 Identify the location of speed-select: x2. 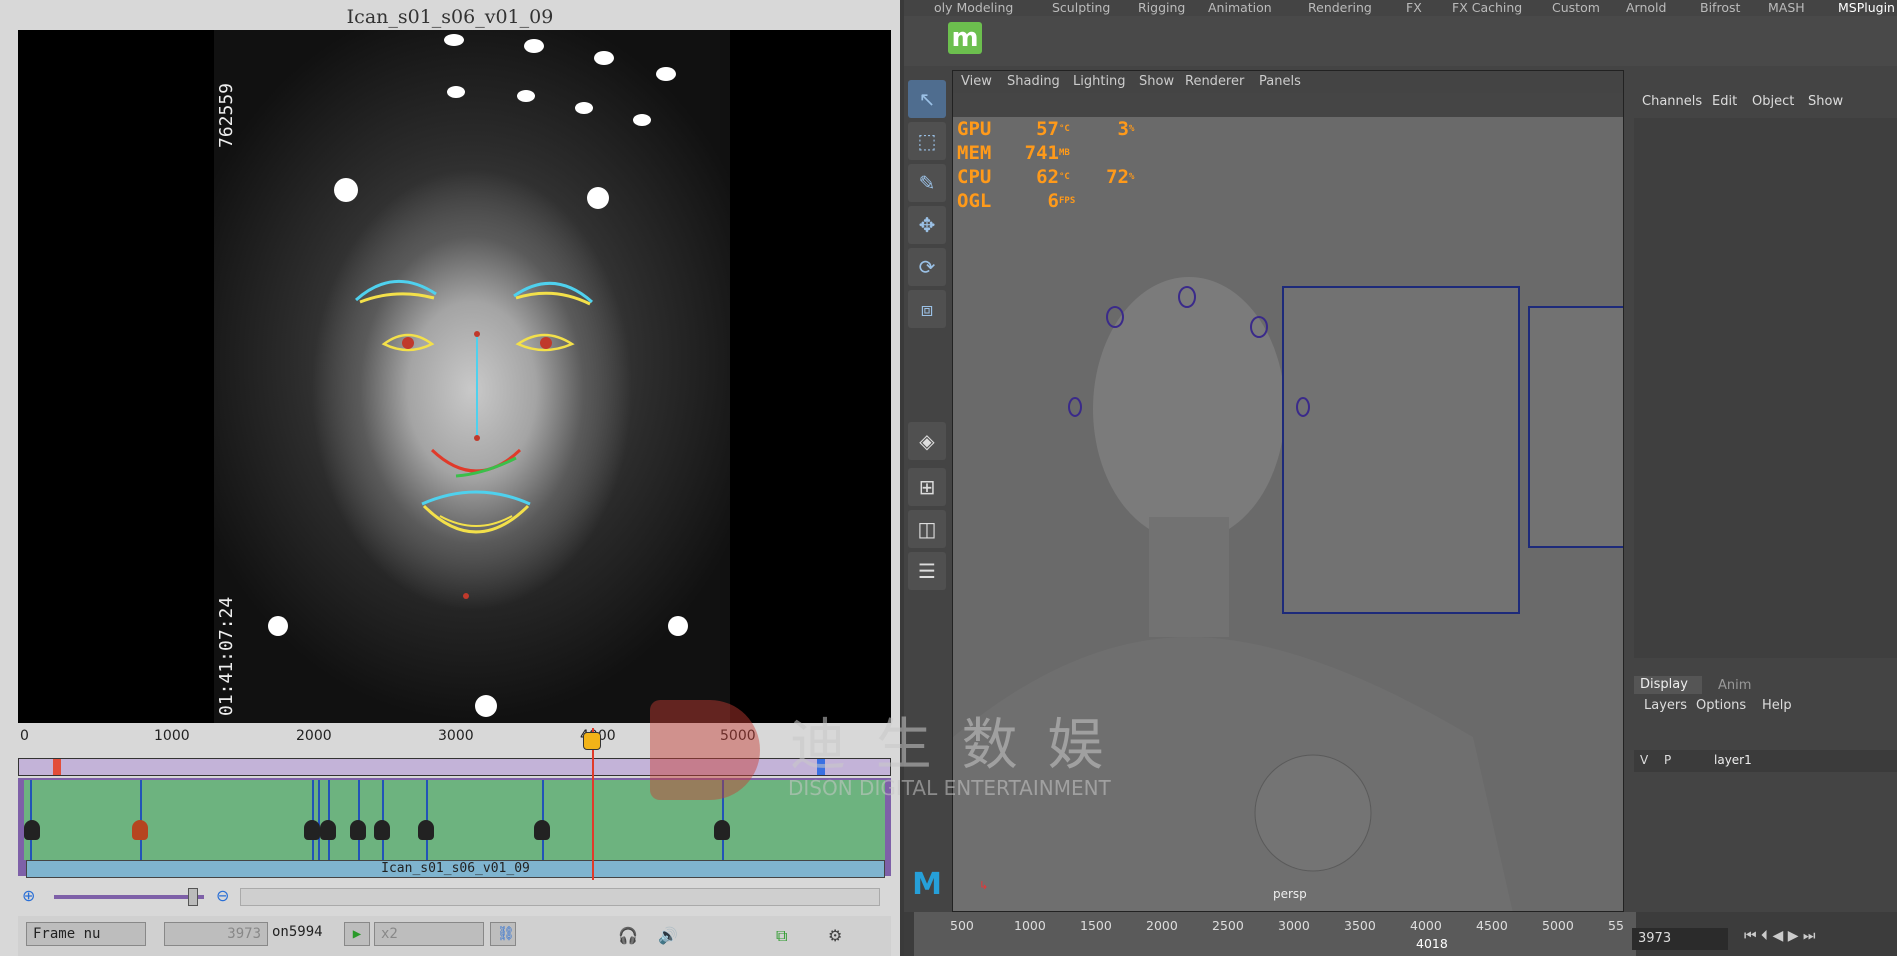
(429, 934).